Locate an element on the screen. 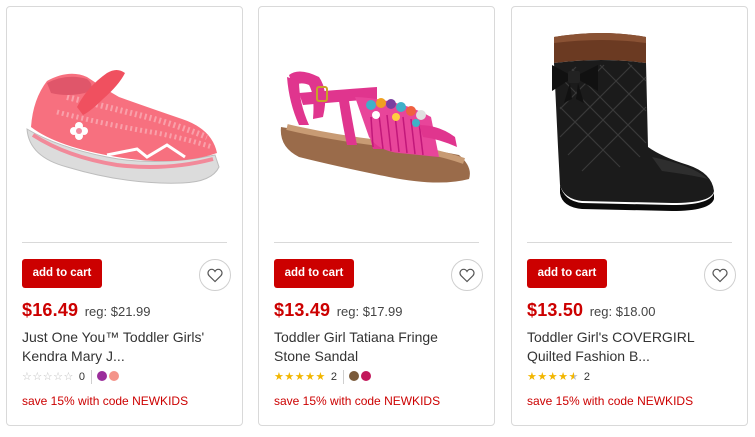 The width and height of the screenshot is (755, 437). star-half-icon: ★ is located at coordinates (573, 377).